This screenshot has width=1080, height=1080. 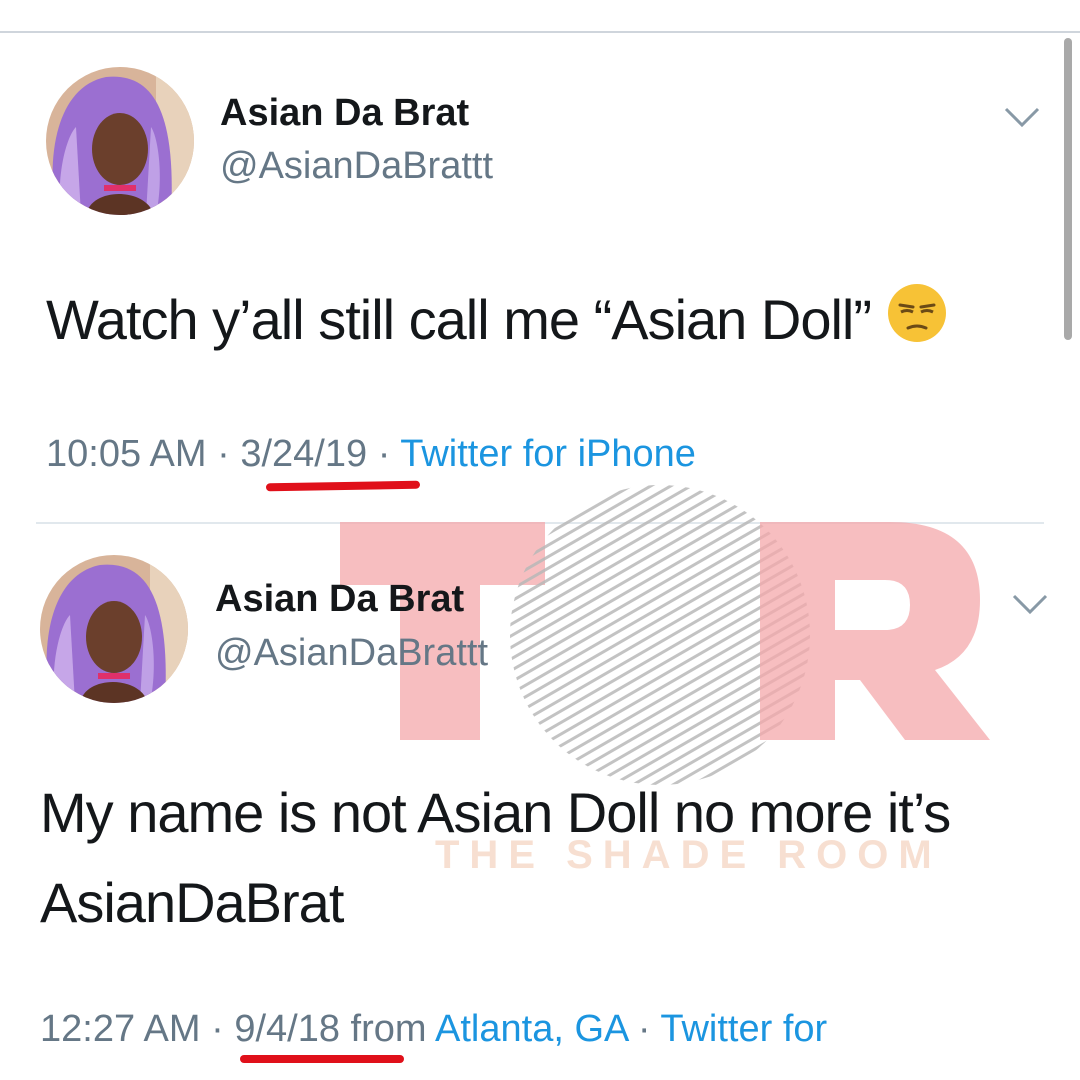 I want to click on tweet-meta: 10:05 AM · 3/24/19 · Twitter for iPhone, so click(x=371, y=454).